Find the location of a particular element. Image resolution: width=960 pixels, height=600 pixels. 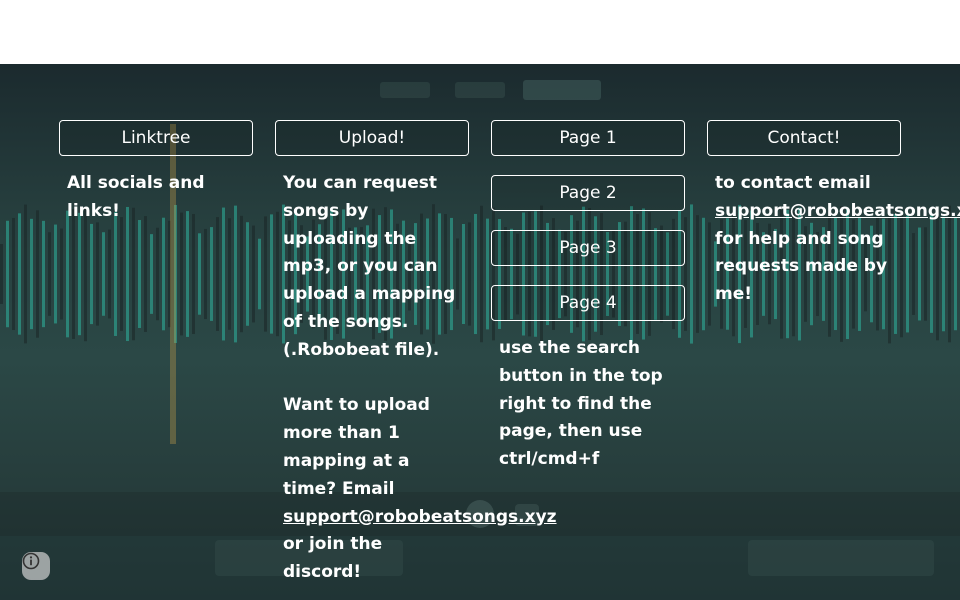

contact-button: Contact! is located at coordinates (804, 138).